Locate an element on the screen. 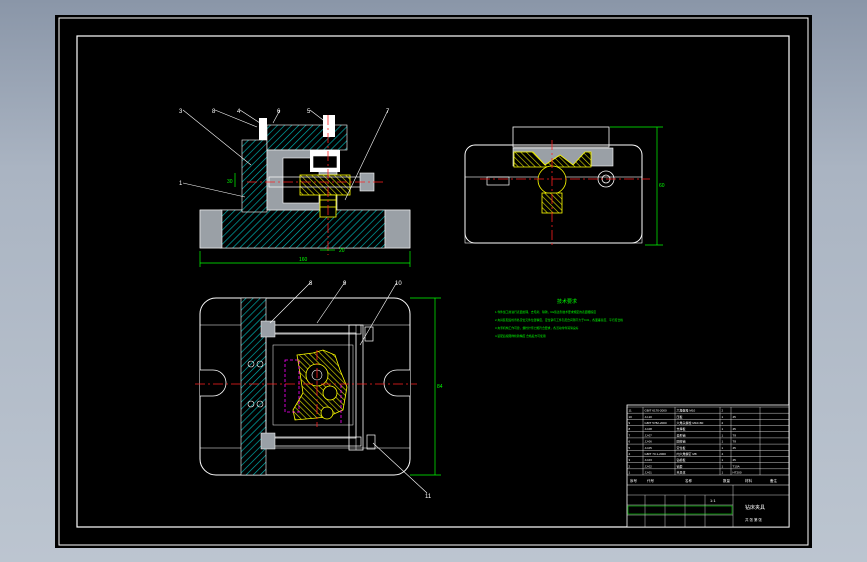  tb-cell: JJ-02 is located at coordinates (649, 466).